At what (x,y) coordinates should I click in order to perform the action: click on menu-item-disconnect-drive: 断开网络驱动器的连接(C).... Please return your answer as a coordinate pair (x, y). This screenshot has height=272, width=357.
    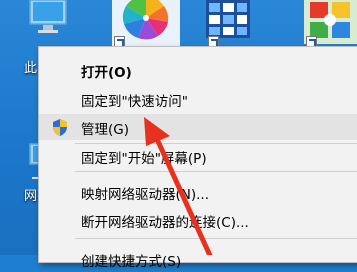
    Looking at the image, I should click on (198, 220).